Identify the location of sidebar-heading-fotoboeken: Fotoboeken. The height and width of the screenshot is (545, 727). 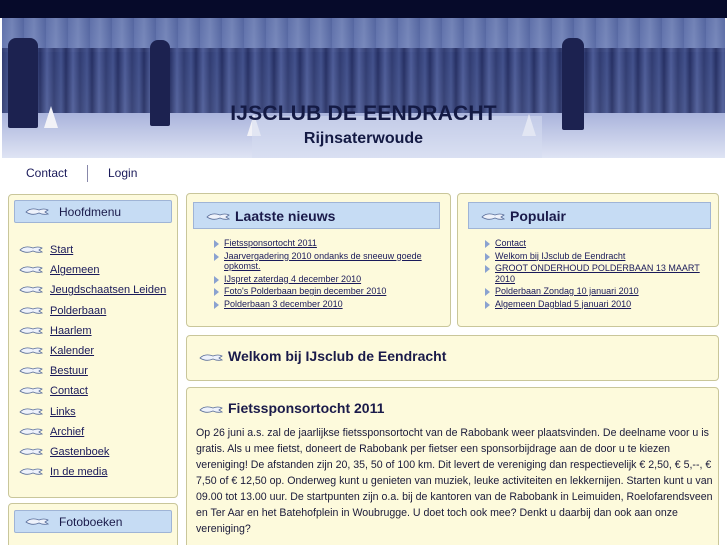
(93, 521).